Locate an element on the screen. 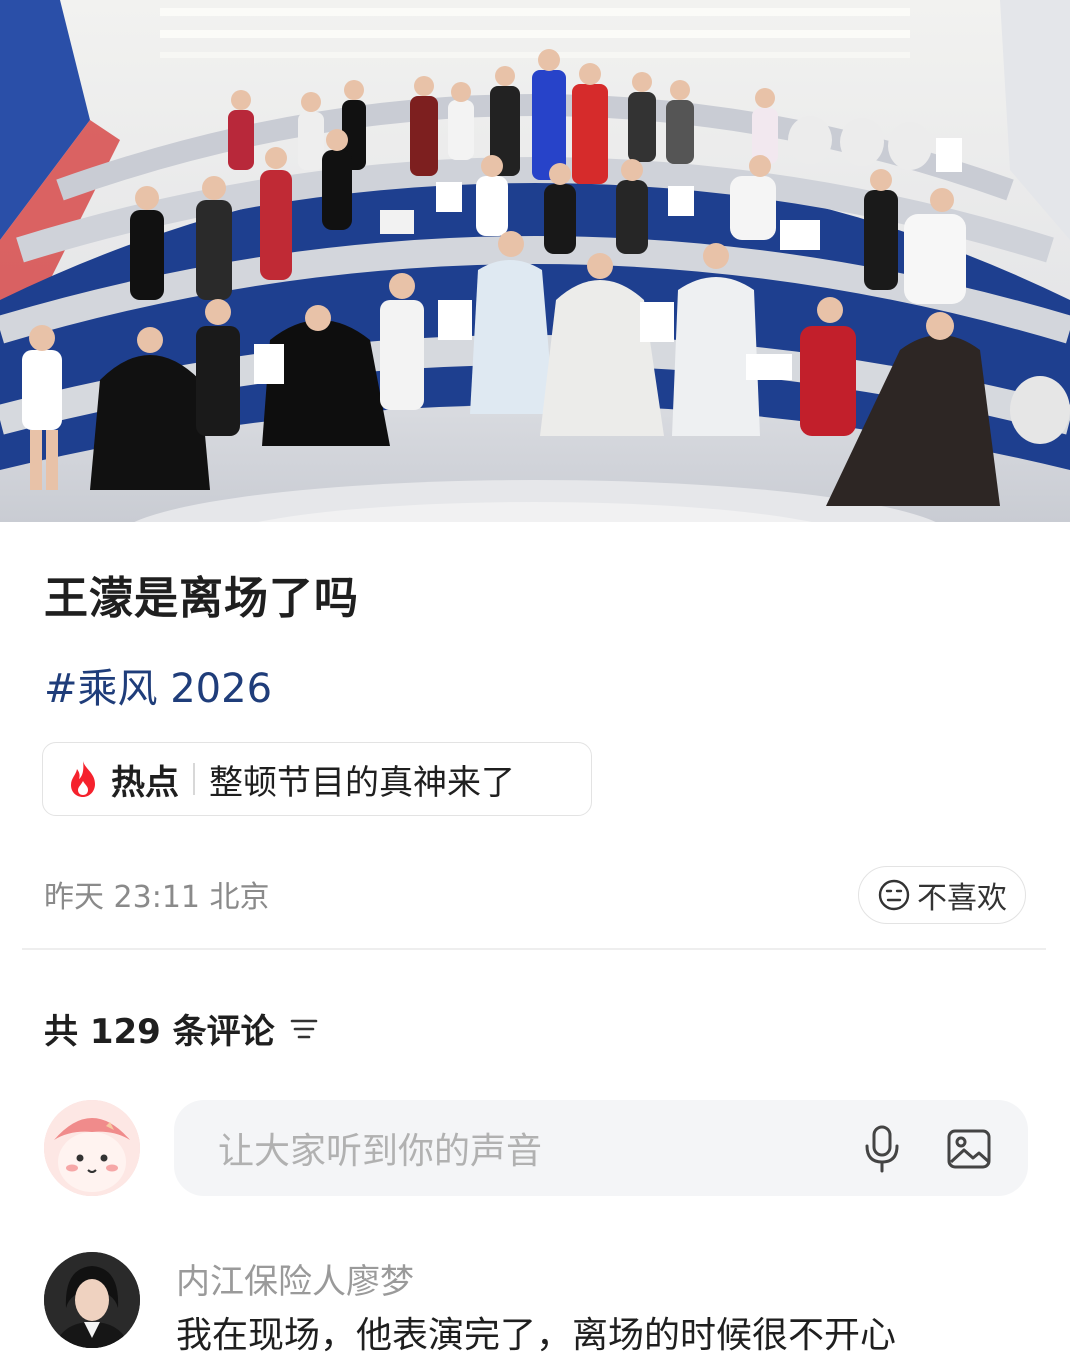 This screenshot has height=1358, width=1070. commenter-avatar is located at coordinates (92, 1300).